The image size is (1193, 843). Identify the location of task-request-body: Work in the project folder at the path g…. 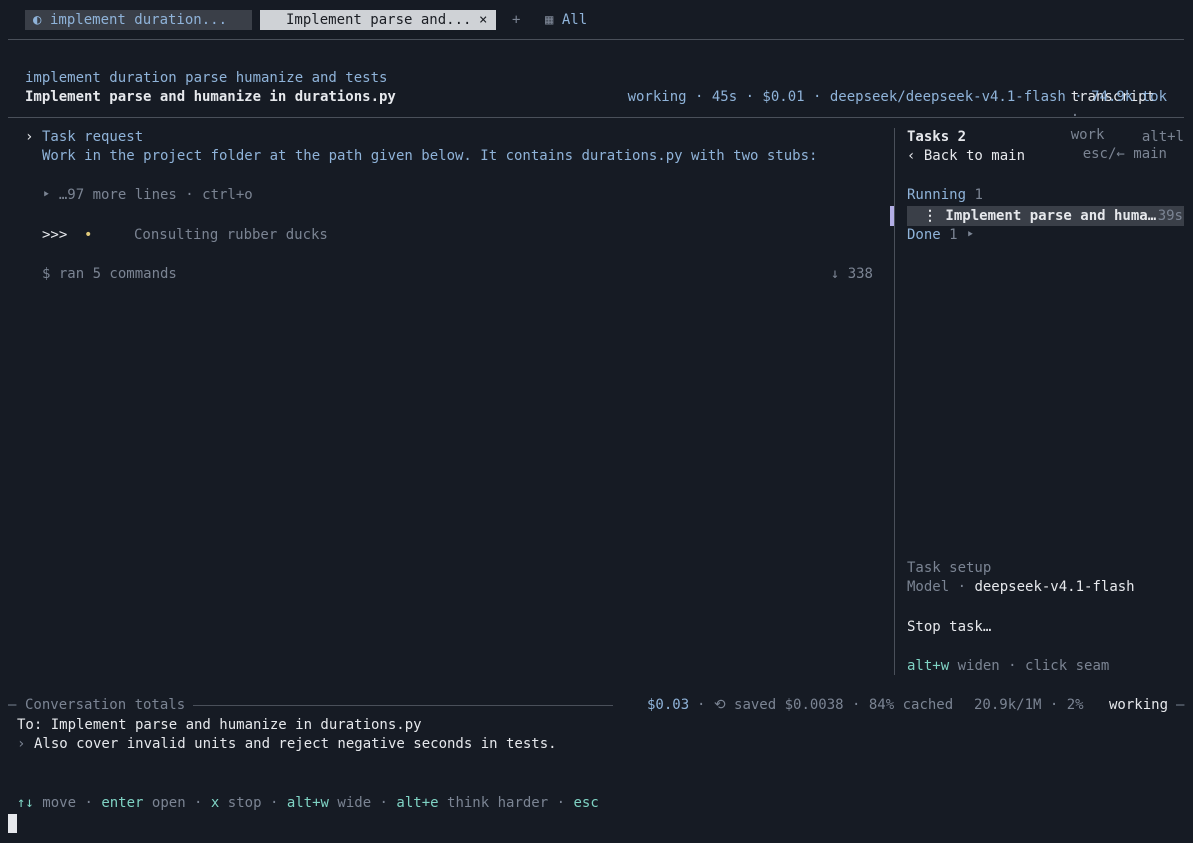
(430, 156).